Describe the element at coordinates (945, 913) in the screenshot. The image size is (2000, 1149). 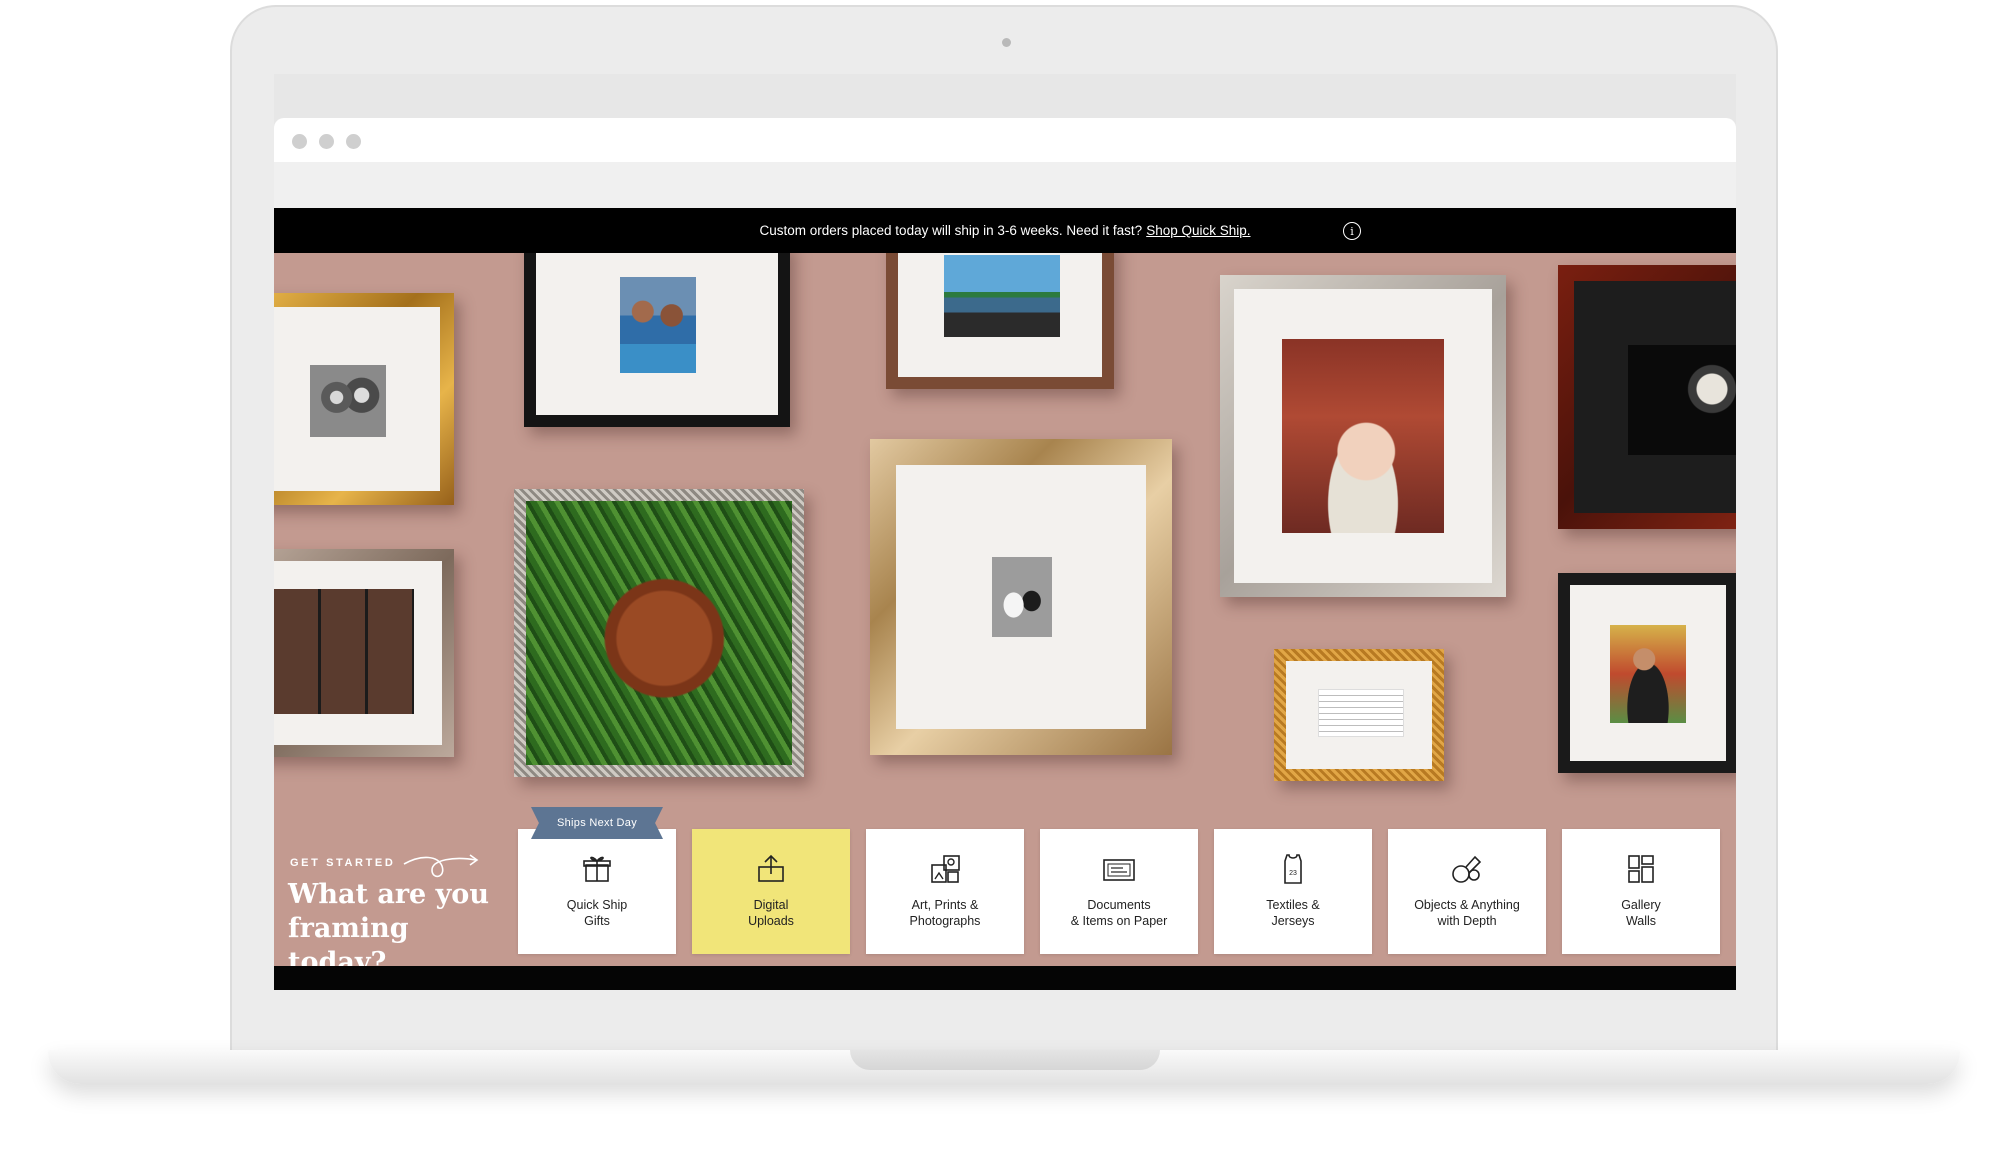
I see `card-label: Art, Prints & Photographs` at that location.